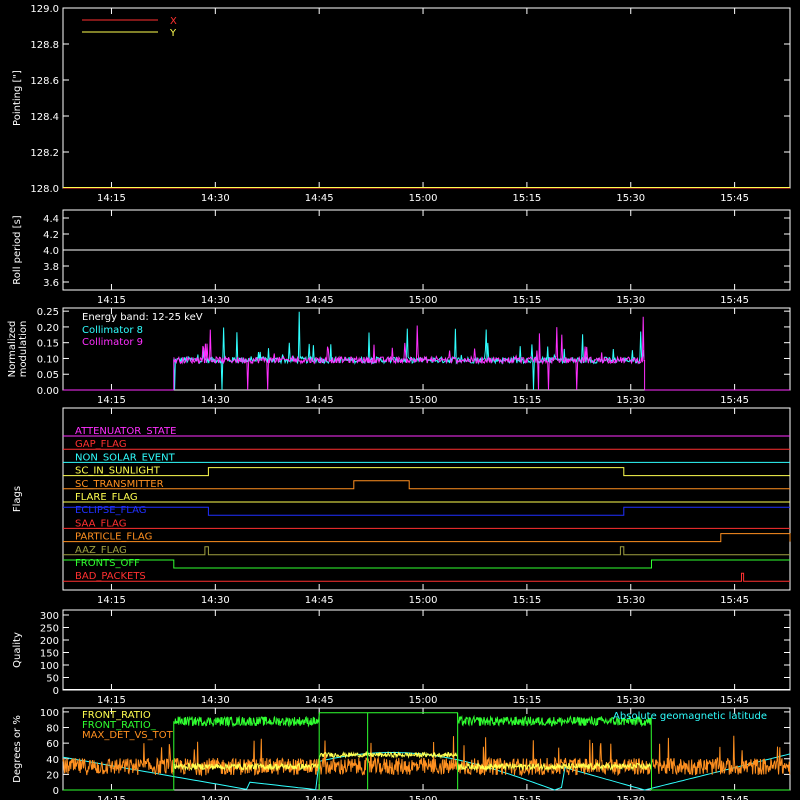 This screenshot has height=800, width=800. What do you see at coordinates (423, 400) in the screenshot?
I see `modulation-xtick-label: 15:00` at bounding box center [423, 400].